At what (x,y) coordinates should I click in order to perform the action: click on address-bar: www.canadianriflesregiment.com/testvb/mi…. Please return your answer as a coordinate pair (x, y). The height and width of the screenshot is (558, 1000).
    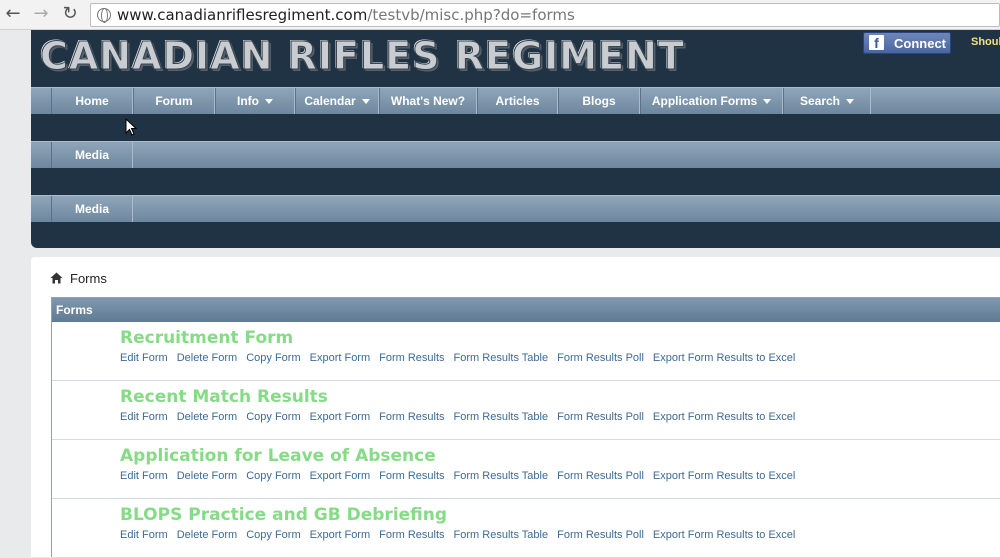
    Looking at the image, I should click on (545, 15).